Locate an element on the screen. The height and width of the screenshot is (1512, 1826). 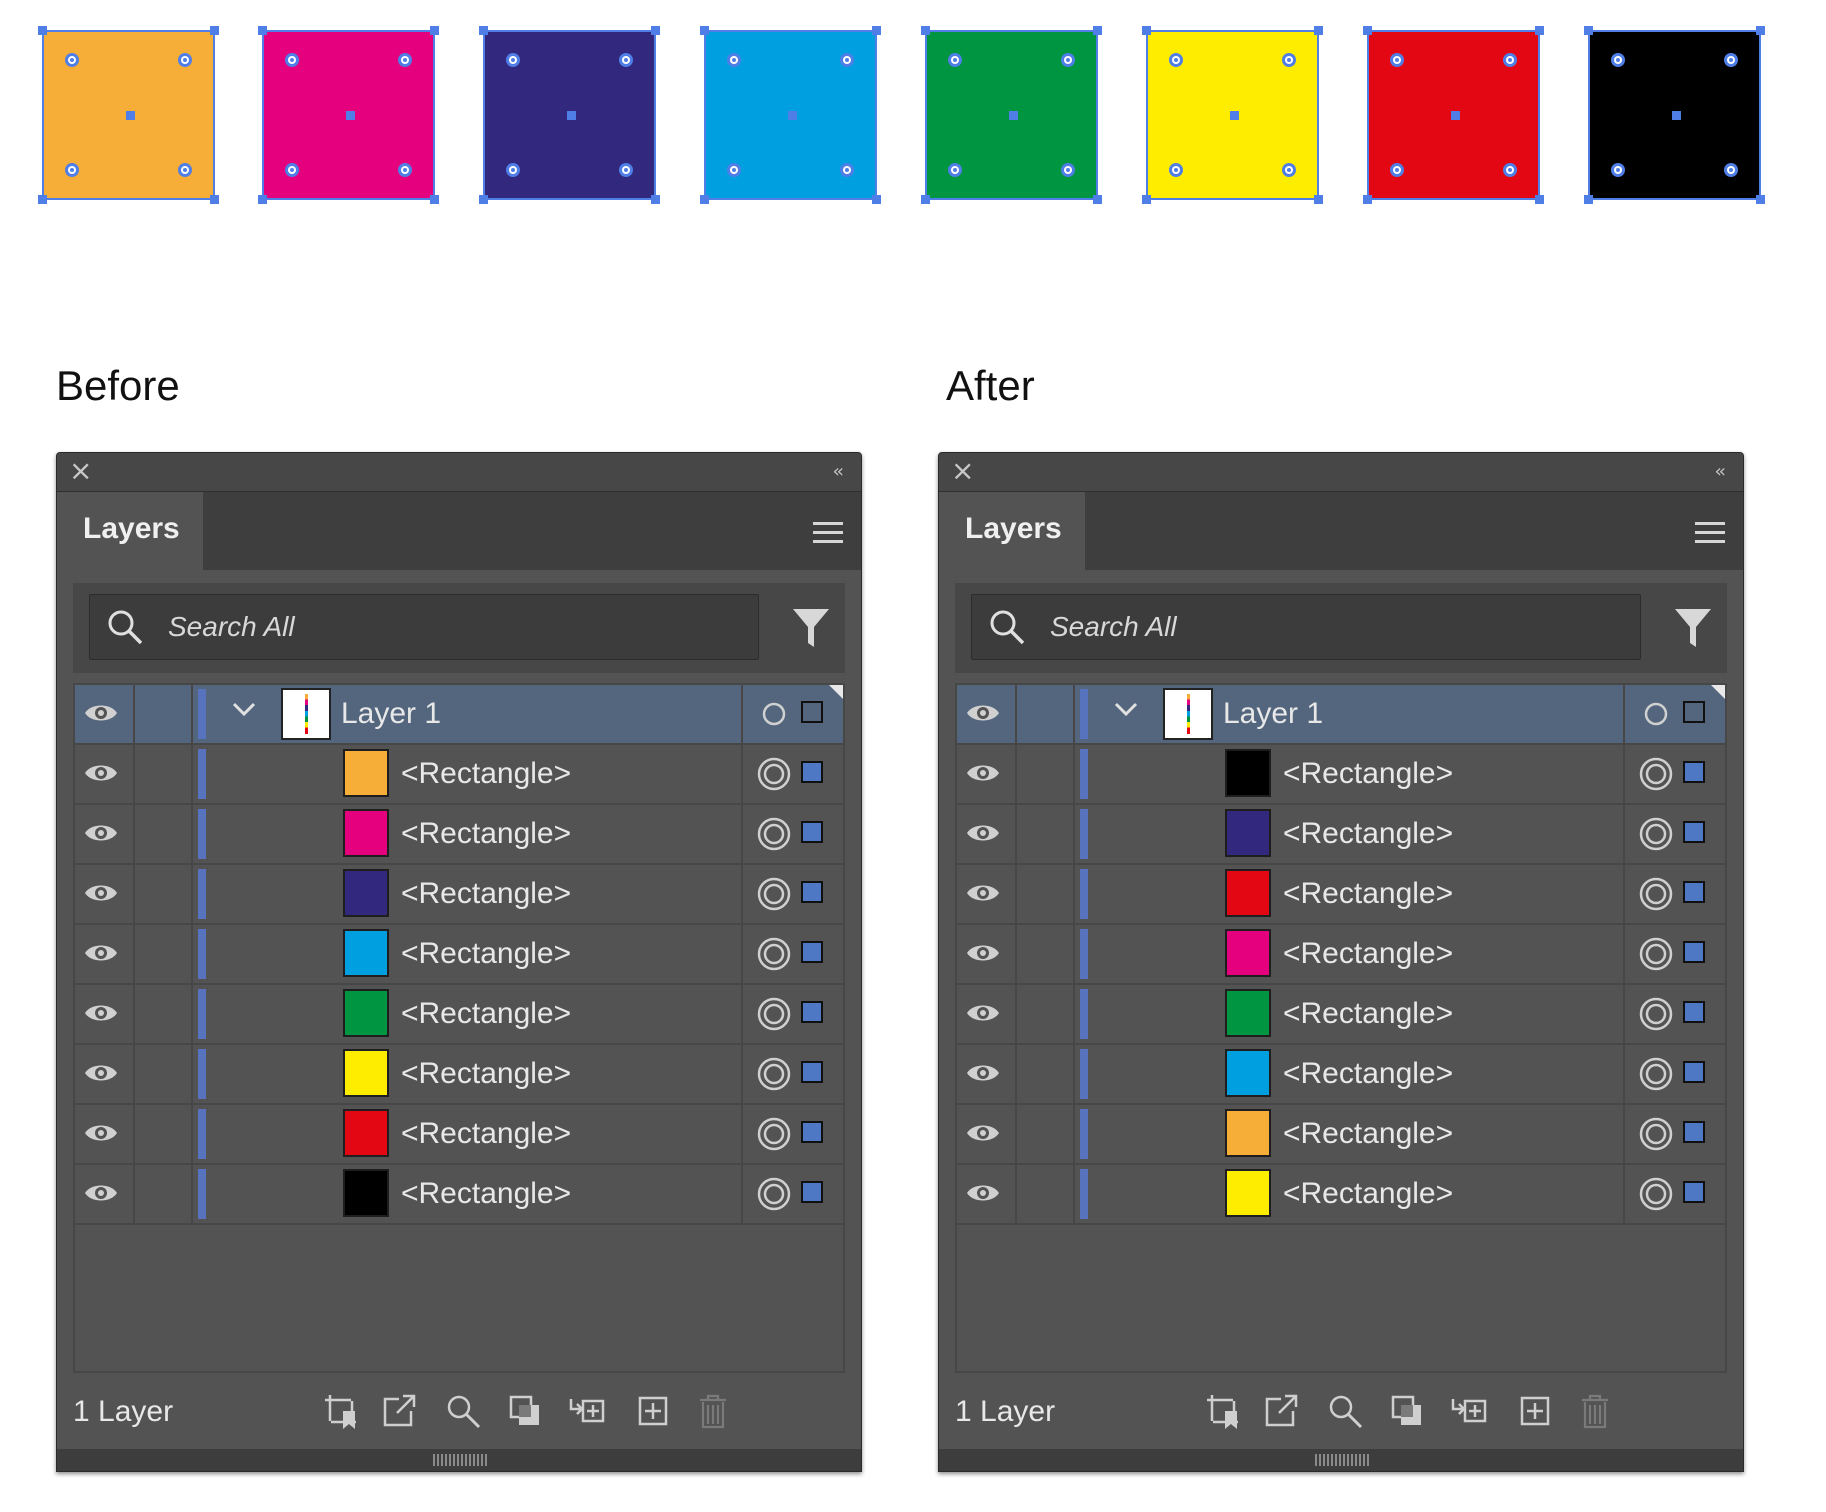
make-clipping-mask-icon is located at coordinates (1407, 1411).